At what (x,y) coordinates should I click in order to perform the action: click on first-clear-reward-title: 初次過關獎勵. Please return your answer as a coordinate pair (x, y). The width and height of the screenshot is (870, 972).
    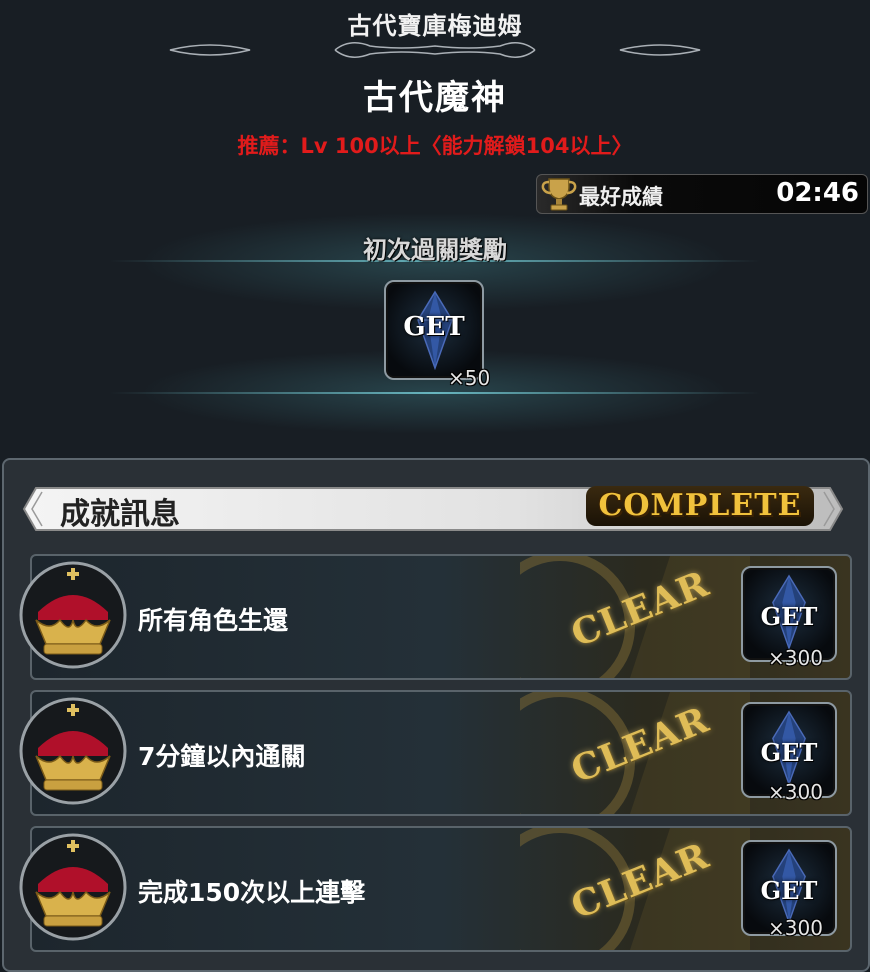
    Looking at the image, I should click on (435, 249).